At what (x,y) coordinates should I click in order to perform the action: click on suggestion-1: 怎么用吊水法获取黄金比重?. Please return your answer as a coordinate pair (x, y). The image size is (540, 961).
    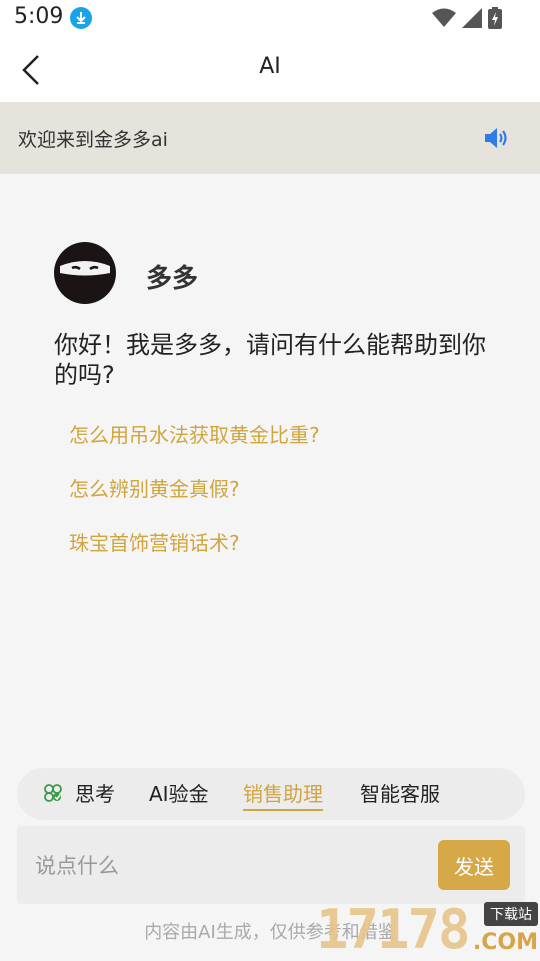
    Looking at the image, I should click on (194, 433).